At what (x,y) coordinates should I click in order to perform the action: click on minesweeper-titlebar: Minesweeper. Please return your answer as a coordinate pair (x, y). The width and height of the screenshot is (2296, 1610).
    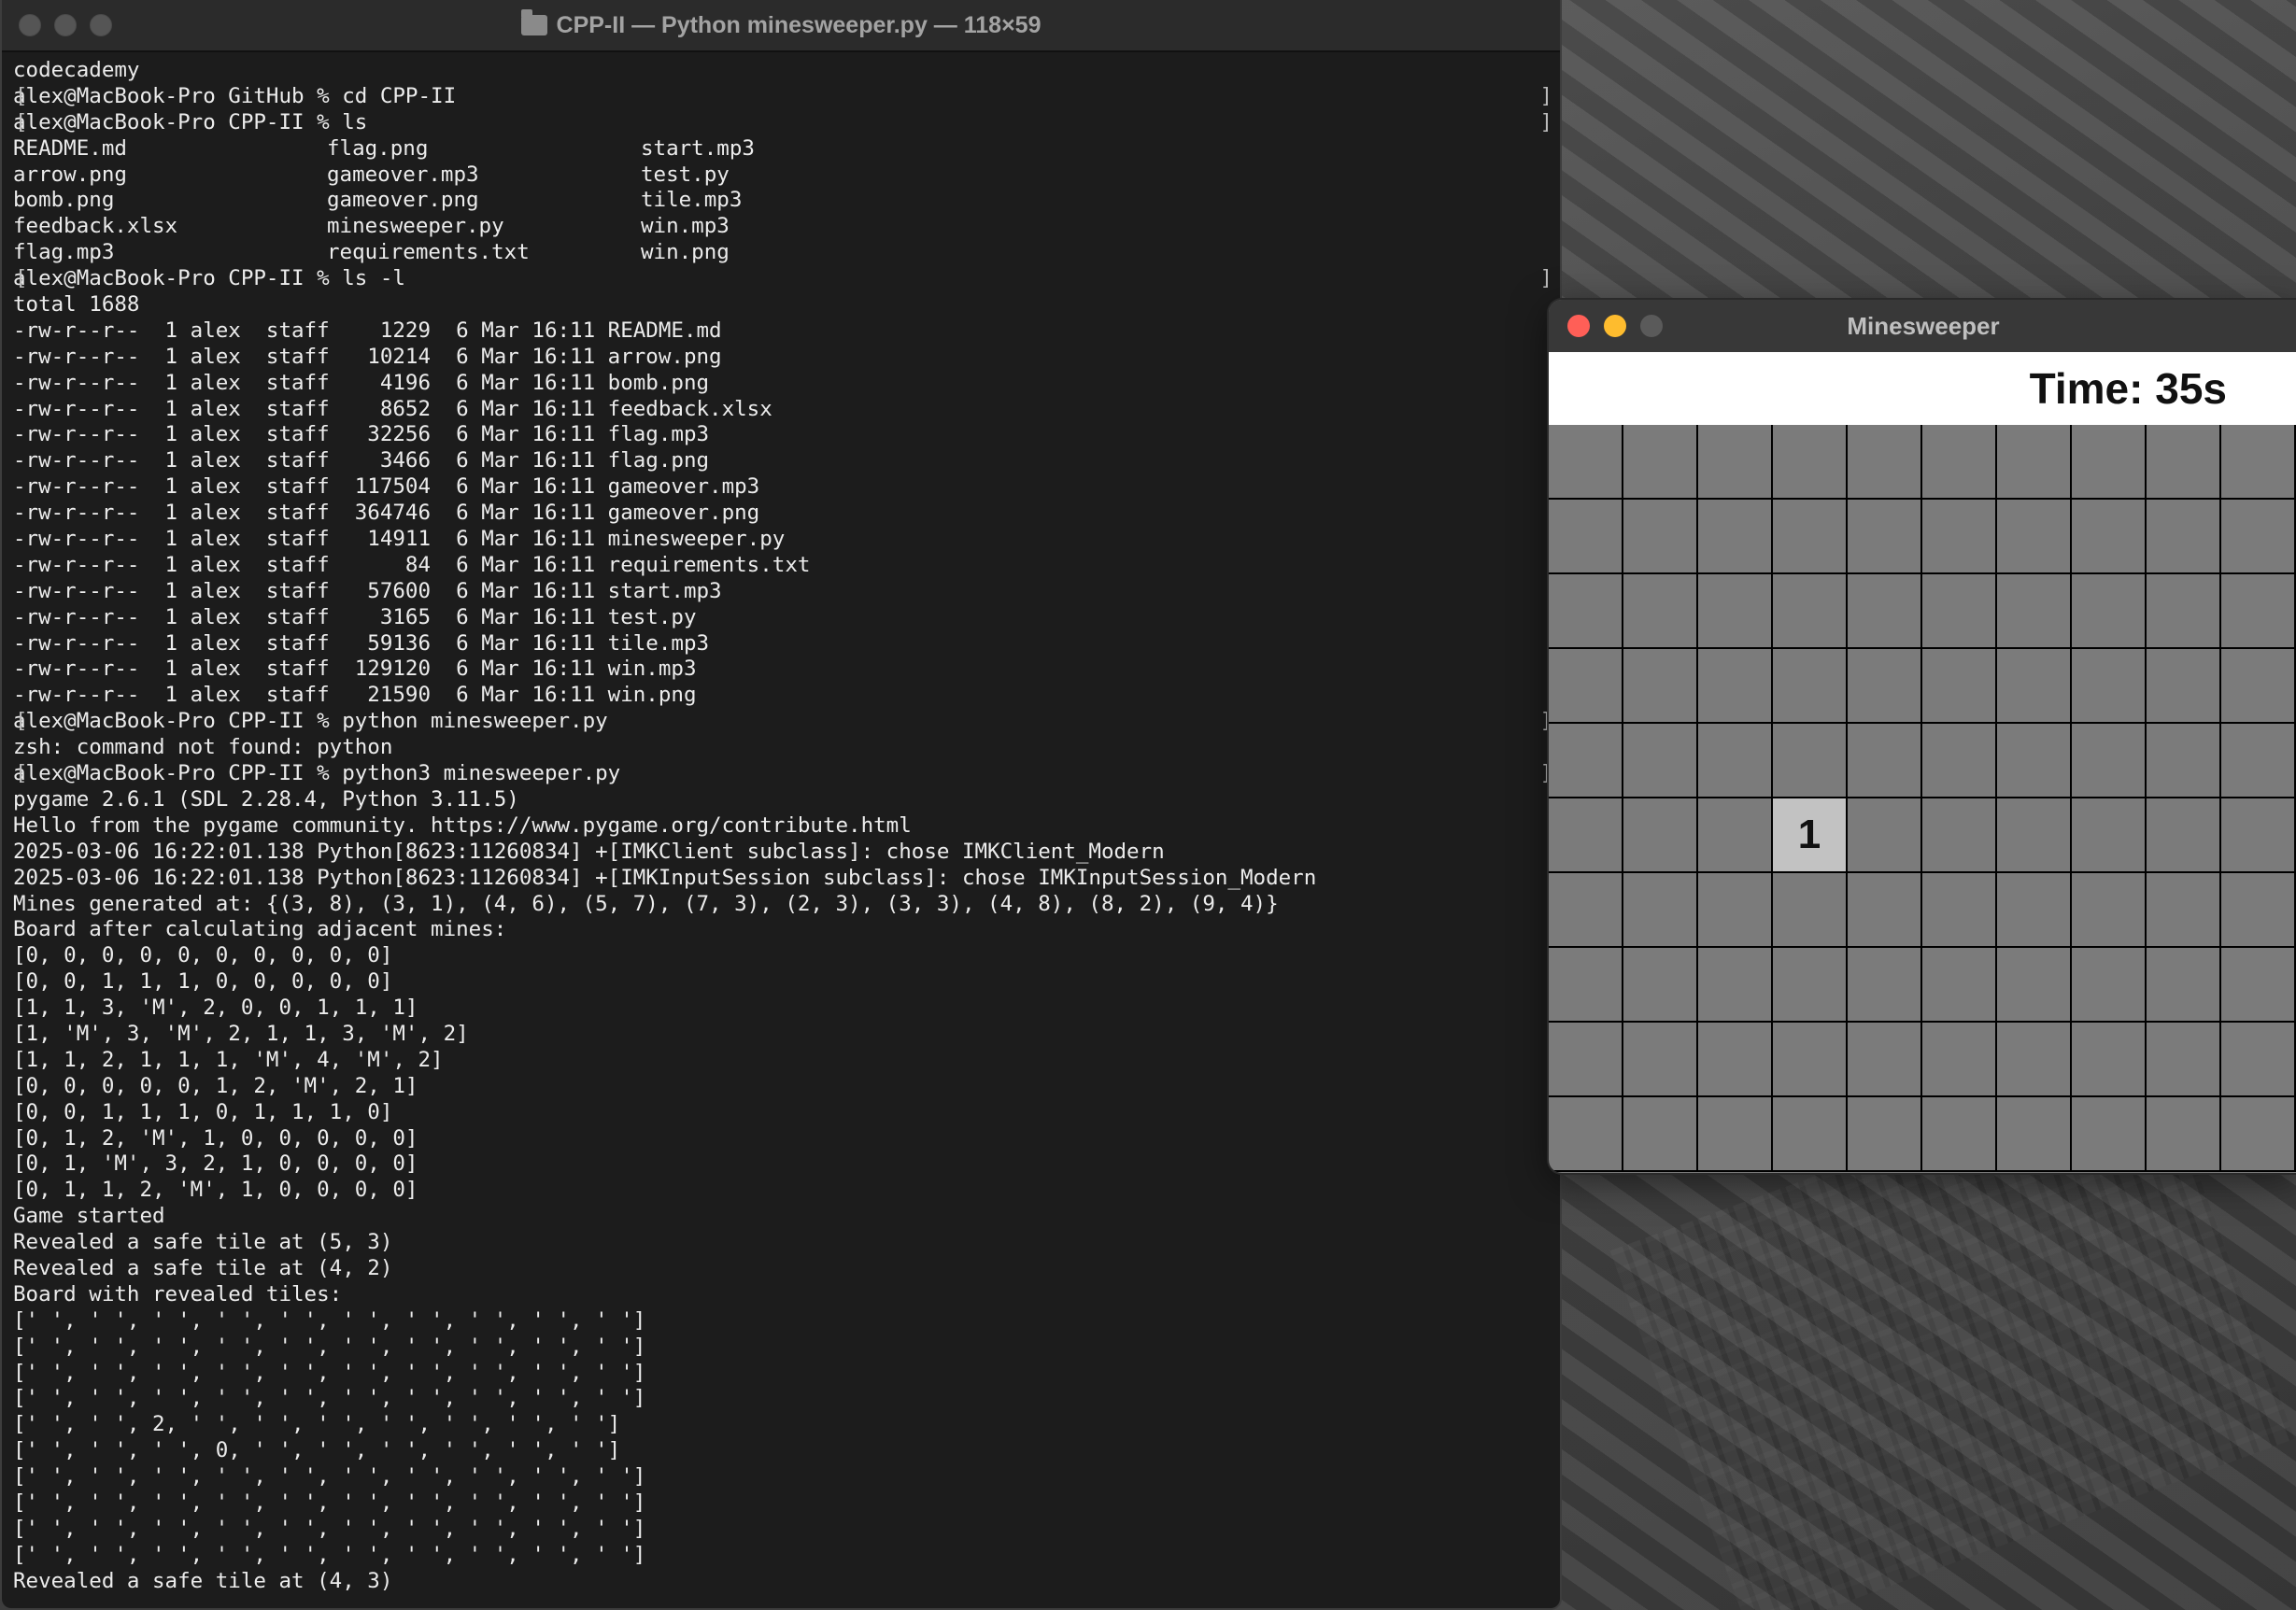
    Looking at the image, I should click on (1922, 326).